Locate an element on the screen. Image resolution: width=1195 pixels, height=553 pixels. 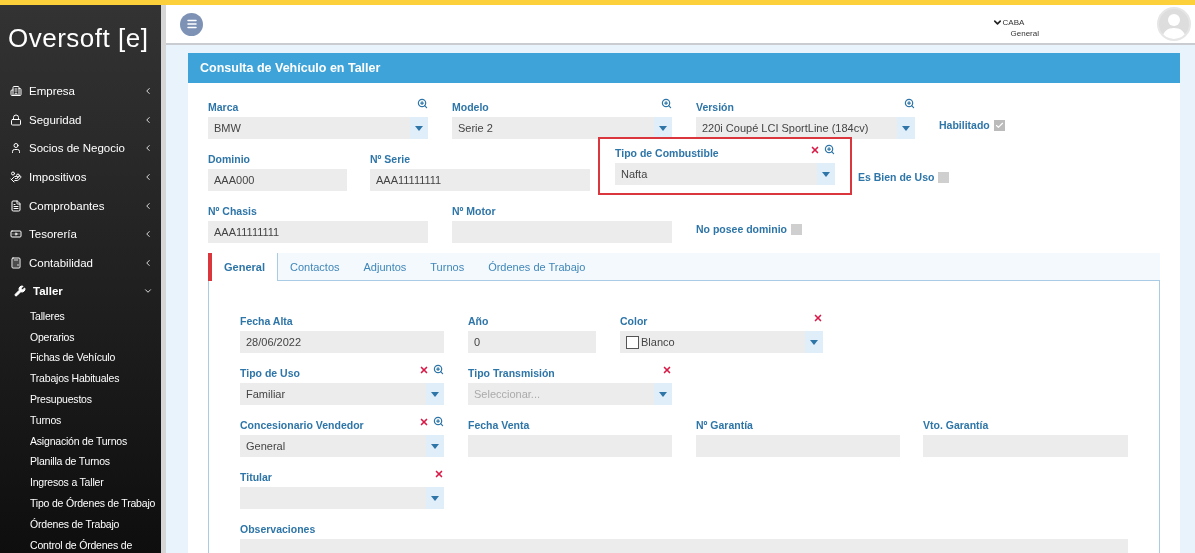
sidebar-subitem: Trabajos Habituales is located at coordinates (80, 378).